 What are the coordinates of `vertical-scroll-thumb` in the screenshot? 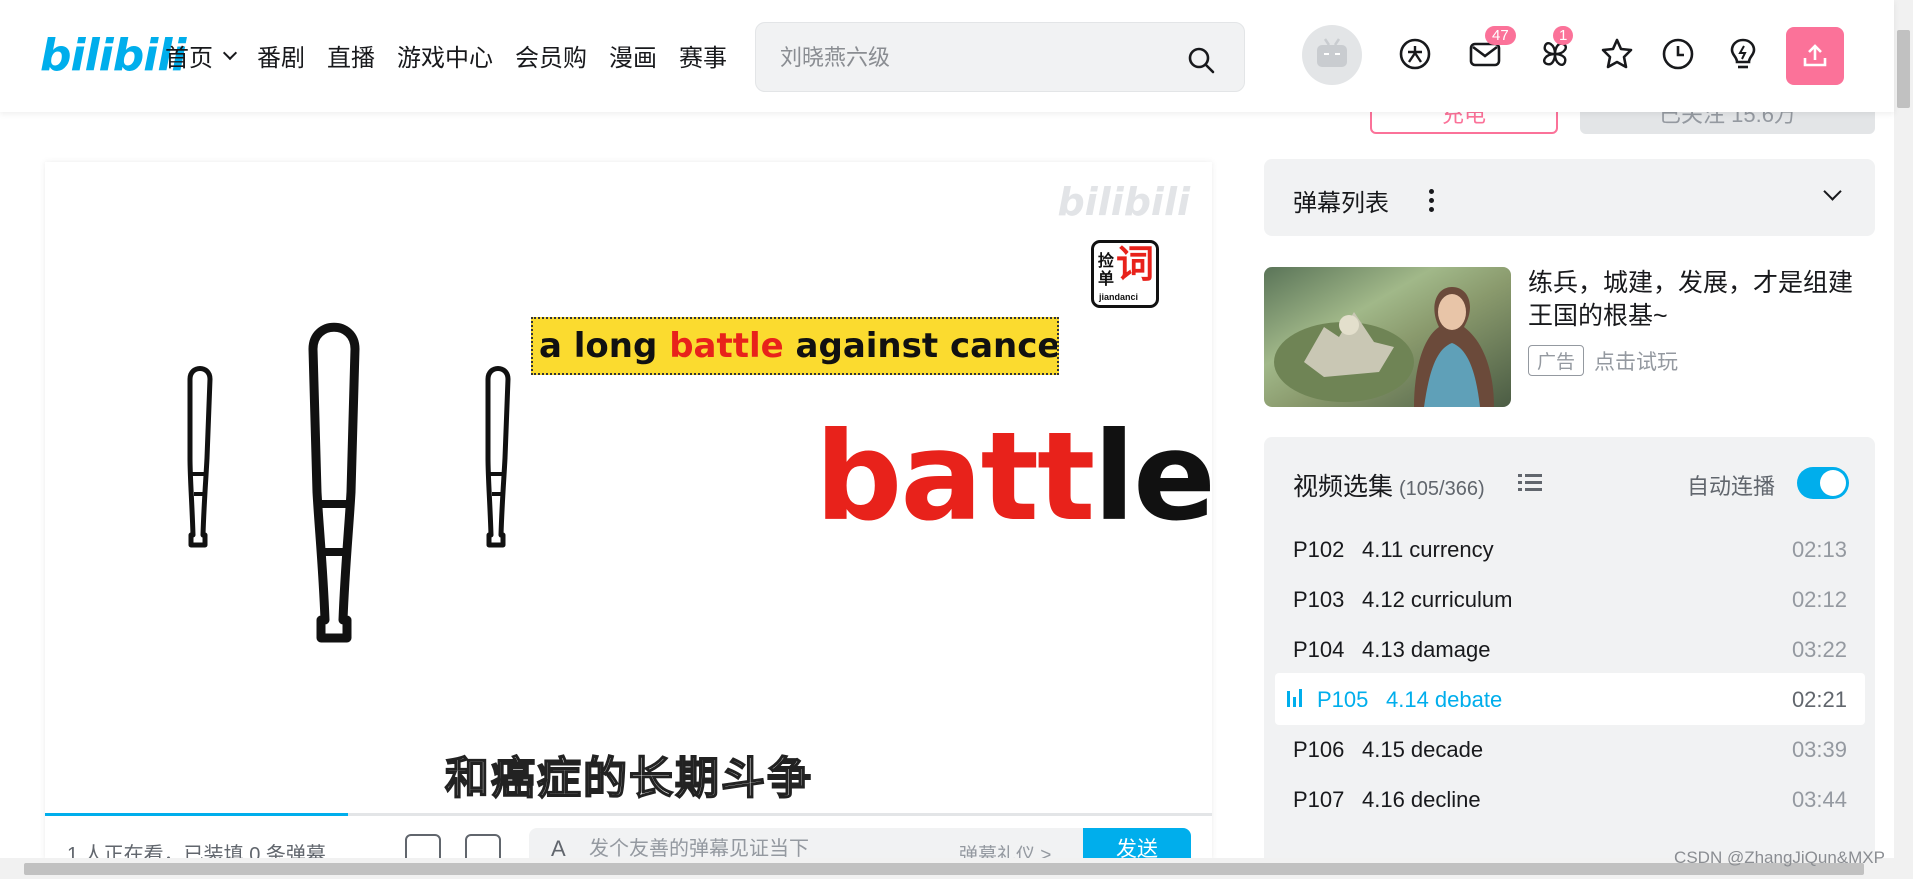 It's located at (1903, 69).